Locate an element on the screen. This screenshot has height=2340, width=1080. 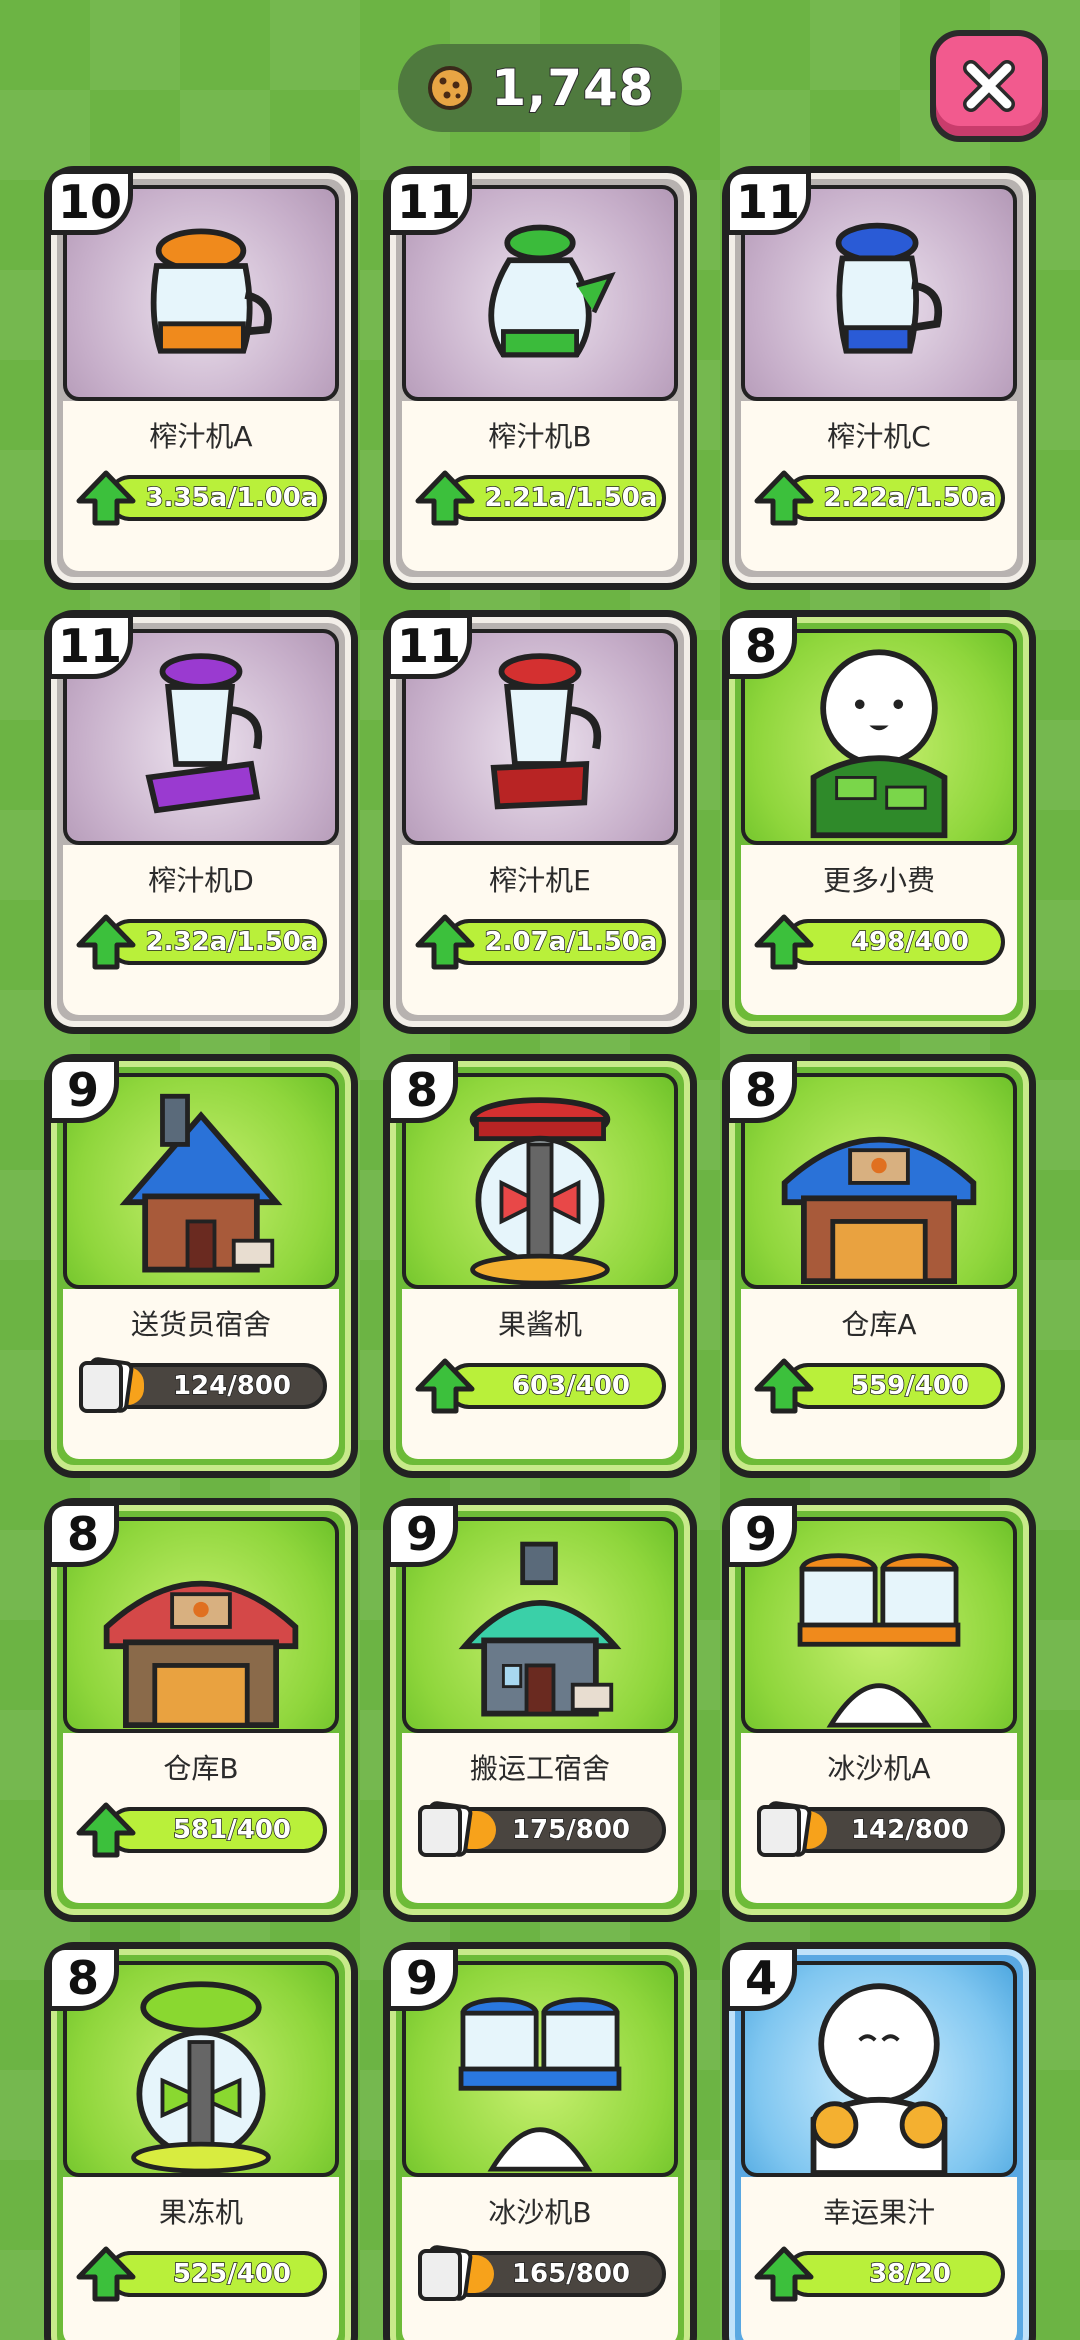
progress-bar: 2.07a/1.50a is located at coordinates (540, 942).